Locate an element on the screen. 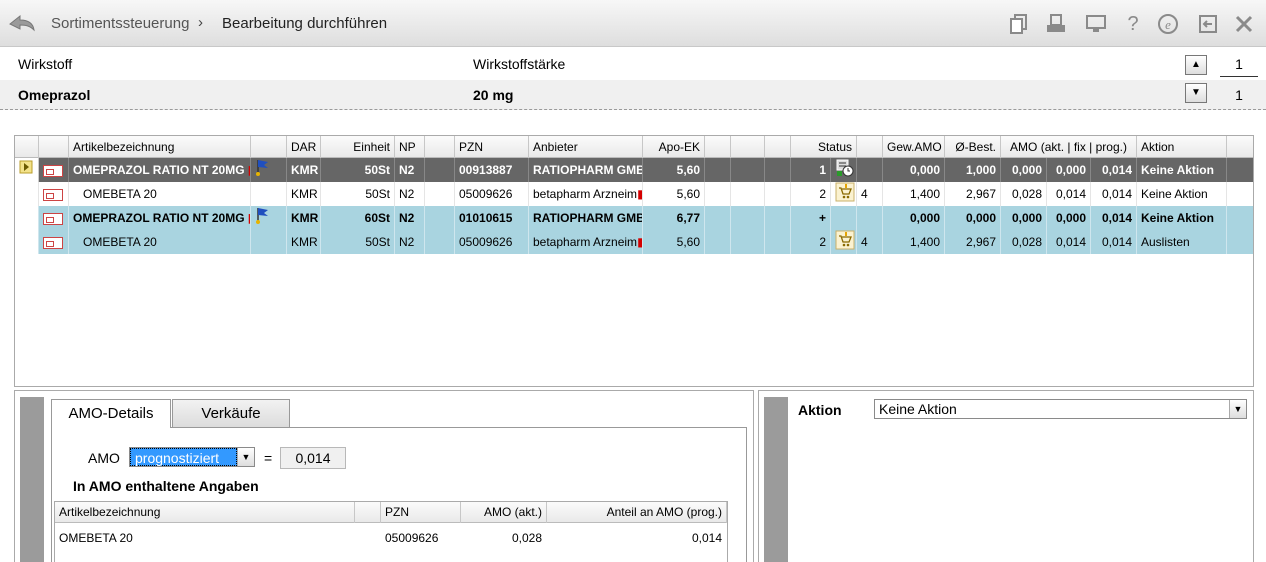 This screenshot has height=562, width=1266. cell-pzn: 01010615 is located at coordinates (492, 218).